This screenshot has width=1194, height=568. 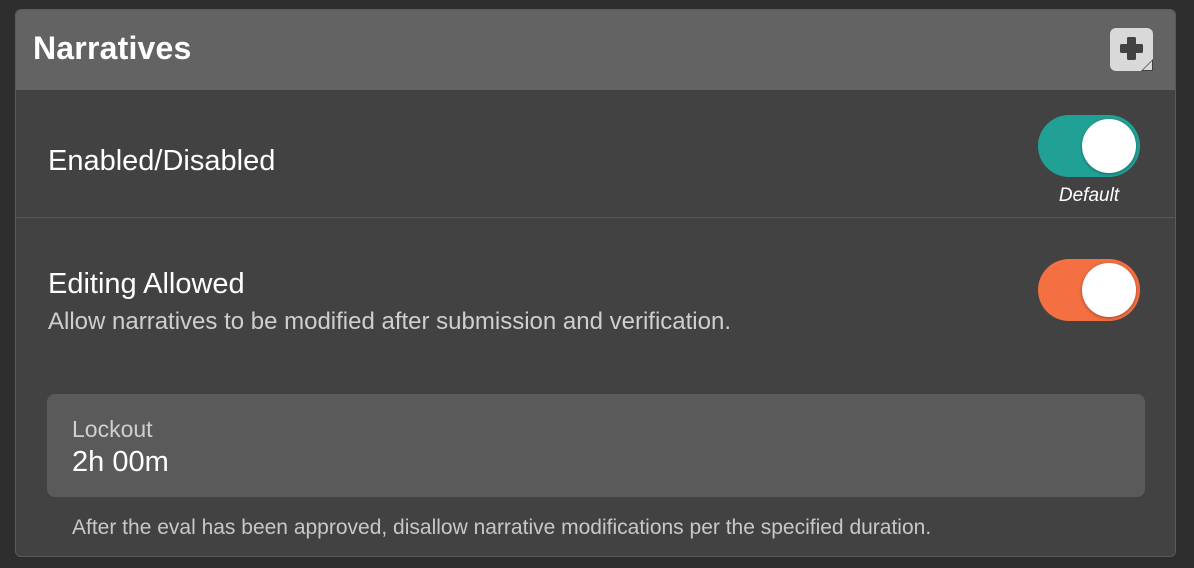 I want to click on add-note-button, so click(x=1131, y=49).